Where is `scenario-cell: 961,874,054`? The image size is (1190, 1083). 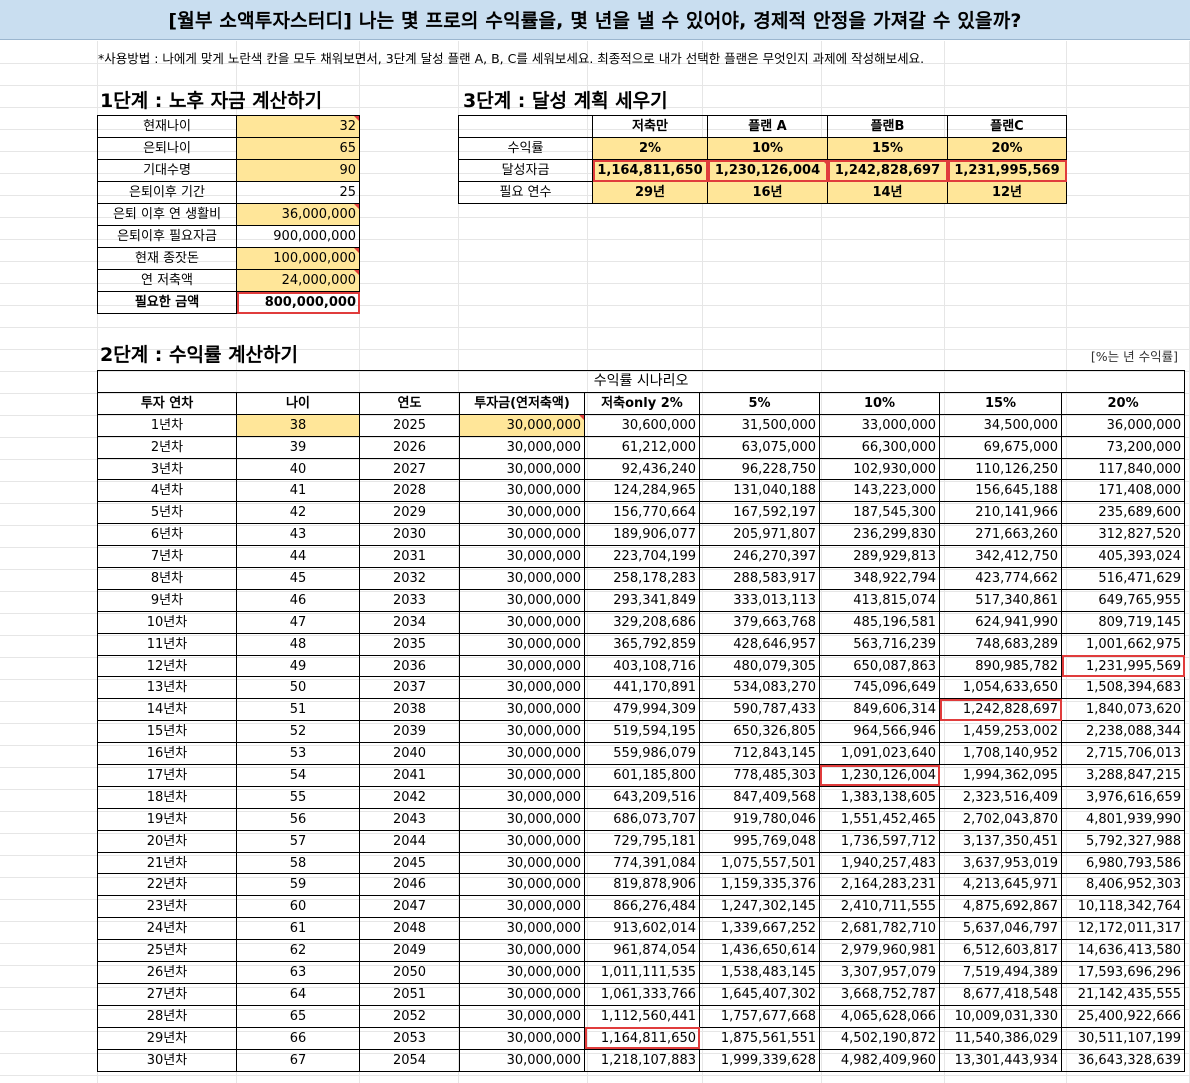 scenario-cell: 961,874,054 is located at coordinates (642, 951).